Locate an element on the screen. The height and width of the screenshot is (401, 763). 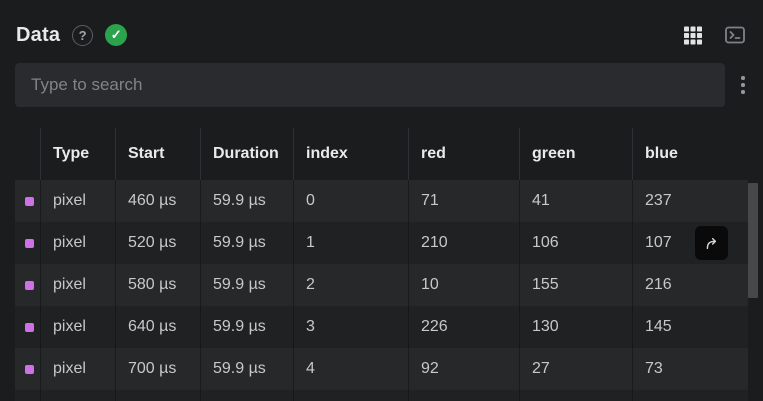
table-grid-icon is located at coordinates (693, 35).